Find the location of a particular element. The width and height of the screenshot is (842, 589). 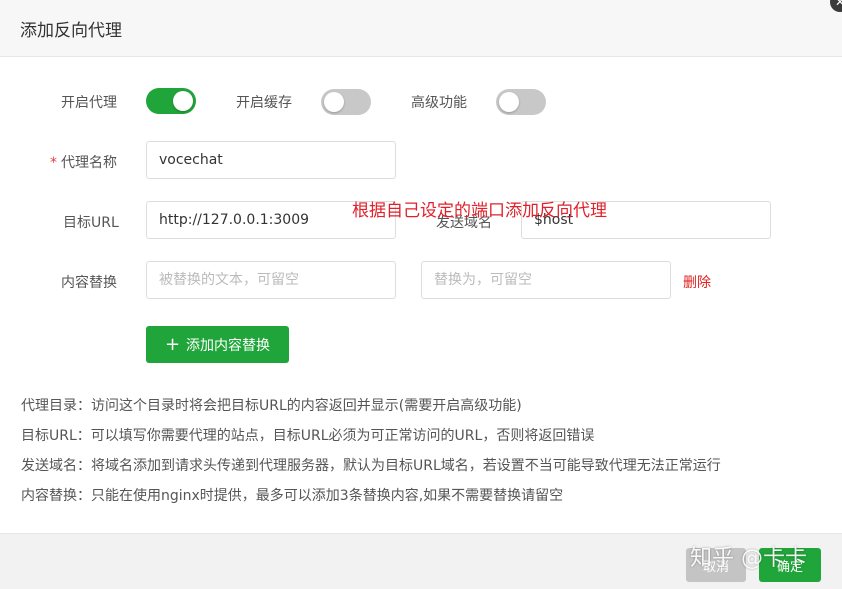

proxy-name-label-text: 代理名称 is located at coordinates (89, 163).